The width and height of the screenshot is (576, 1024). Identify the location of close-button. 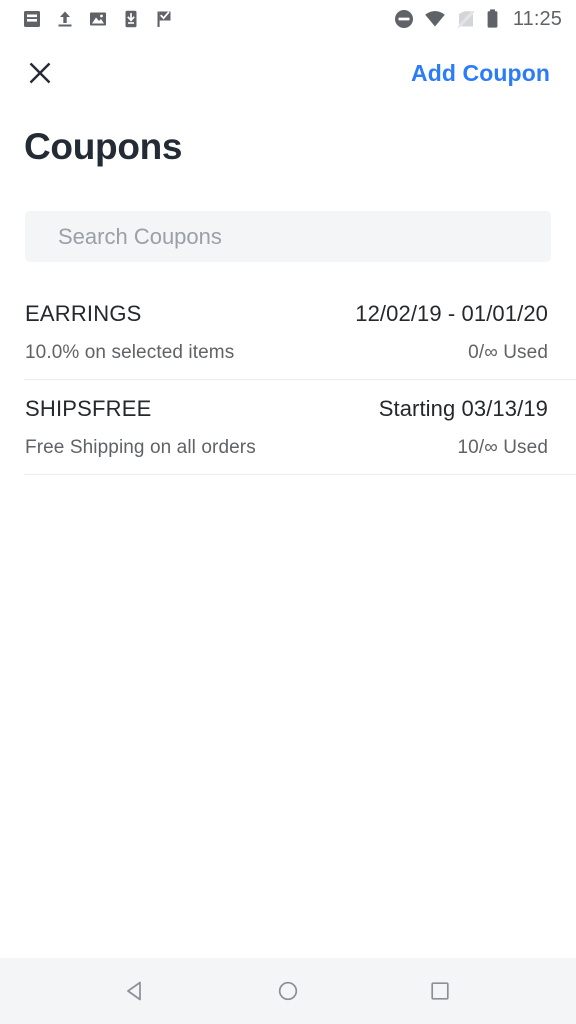
(40, 73).